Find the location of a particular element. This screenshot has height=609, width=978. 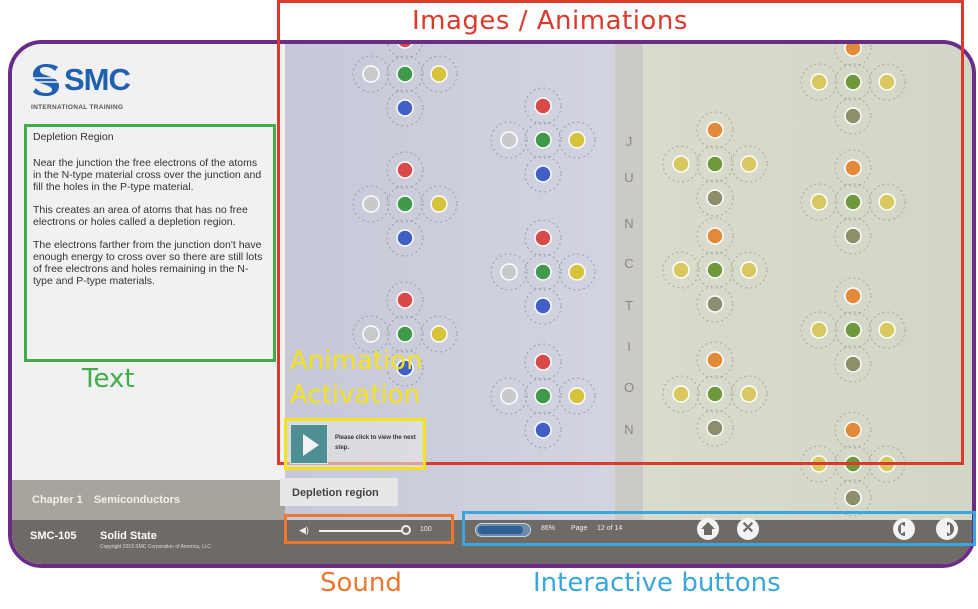

lesson-heading: Depletion Region is located at coordinates (73, 137).